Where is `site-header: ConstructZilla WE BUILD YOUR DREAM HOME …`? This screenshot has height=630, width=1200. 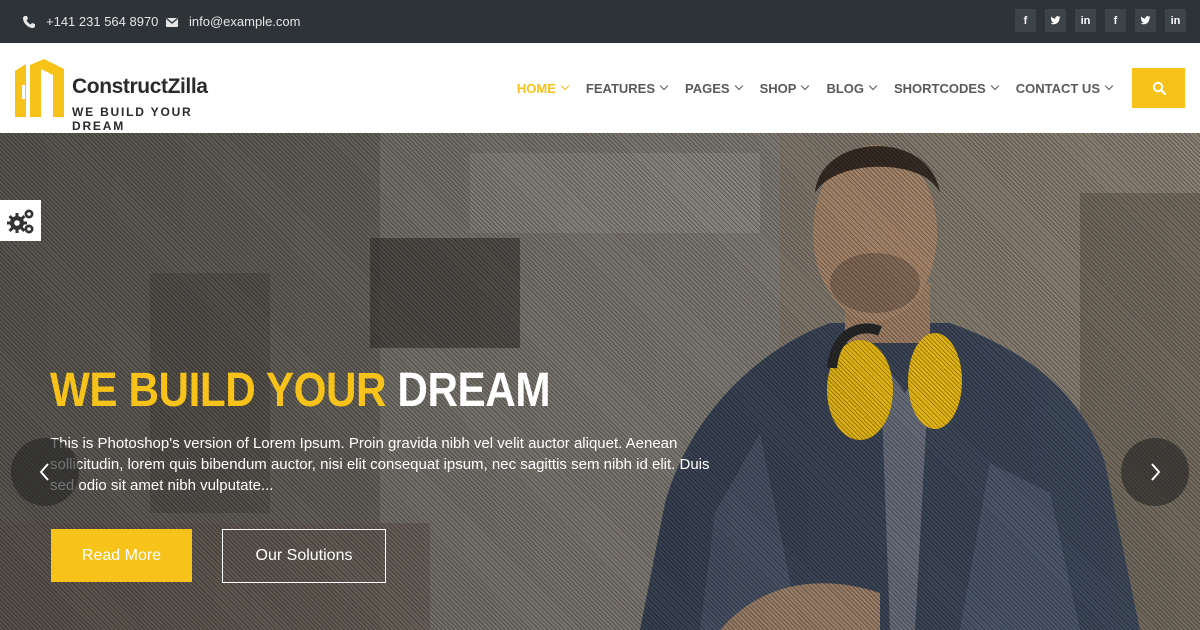 site-header: ConstructZilla WE BUILD YOUR DREAM HOME … is located at coordinates (600, 88).